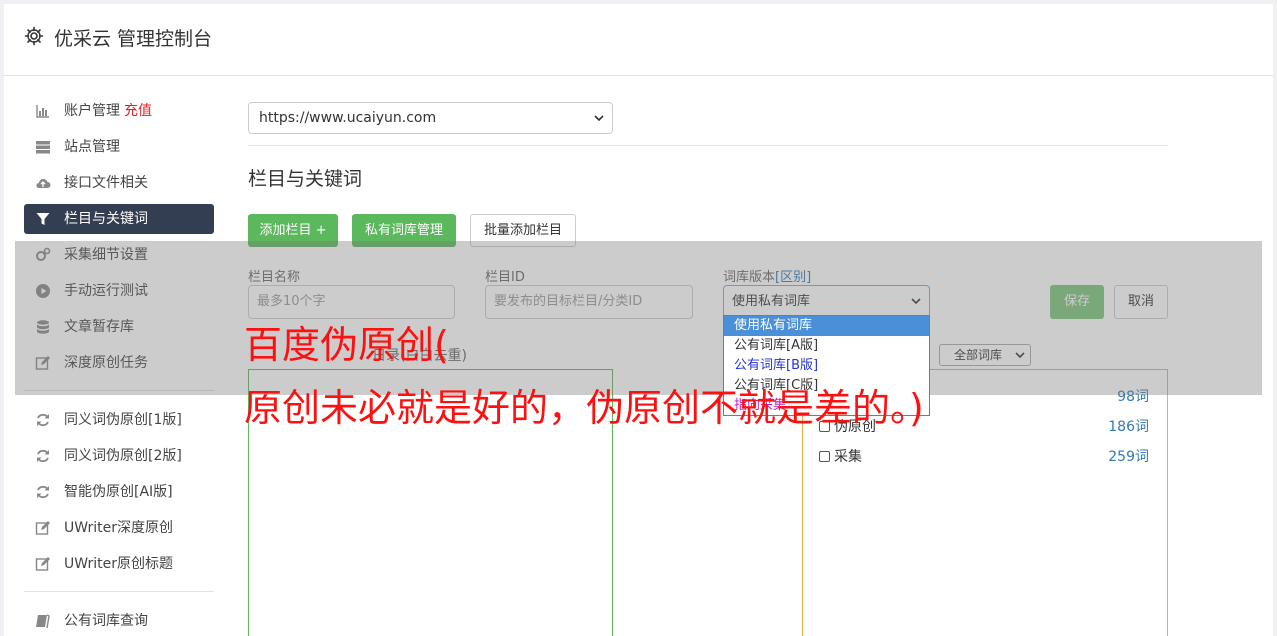 This screenshot has width=1277, height=636. I want to click on chevron-down-icon, so click(599, 118).